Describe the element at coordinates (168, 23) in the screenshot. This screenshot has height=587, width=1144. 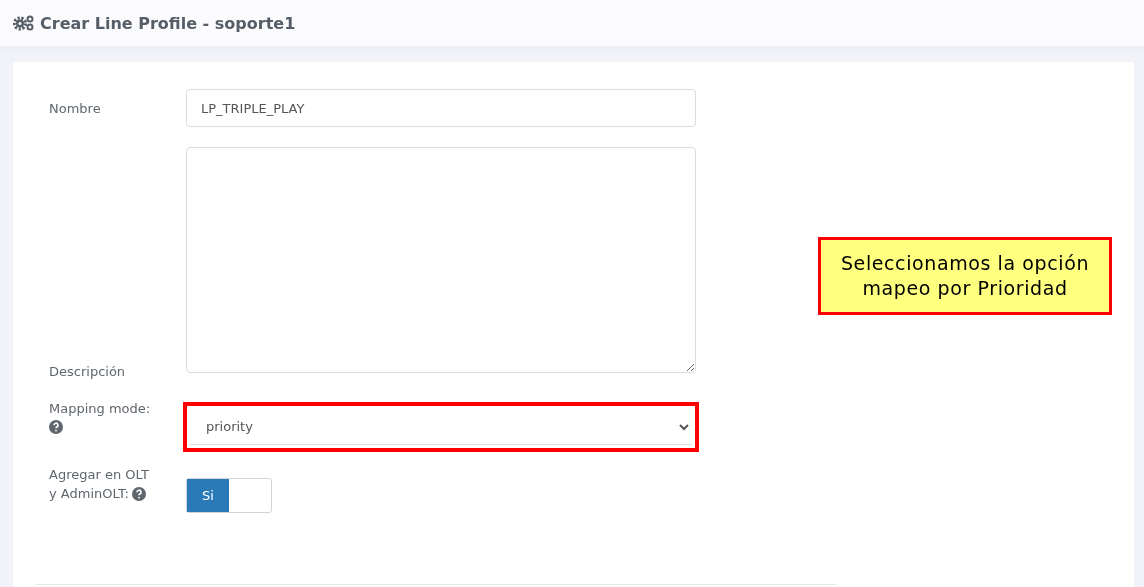
I see `page-title: Crear Line Profile - soporte1` at that location.